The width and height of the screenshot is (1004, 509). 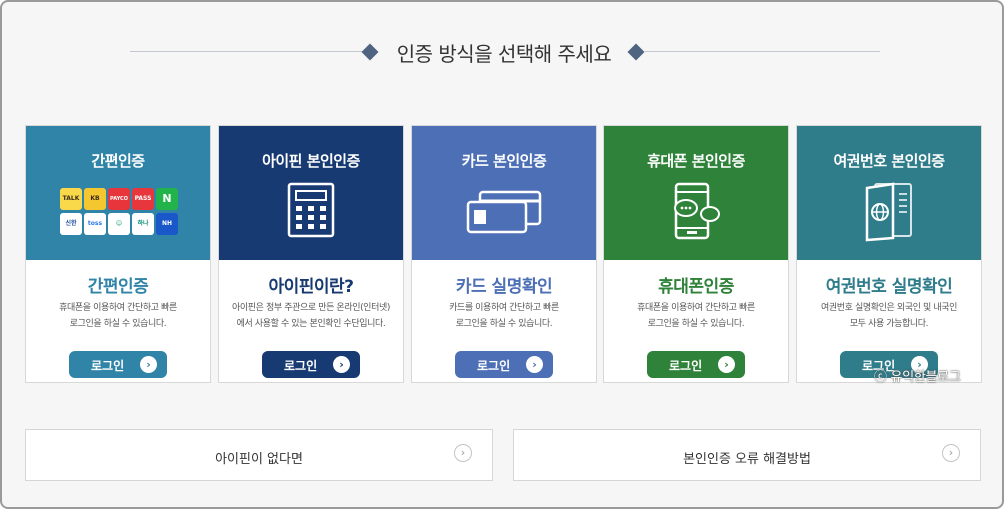 I want to click on card-header: 아이핀 본인인증, so click(x=311, y=193).